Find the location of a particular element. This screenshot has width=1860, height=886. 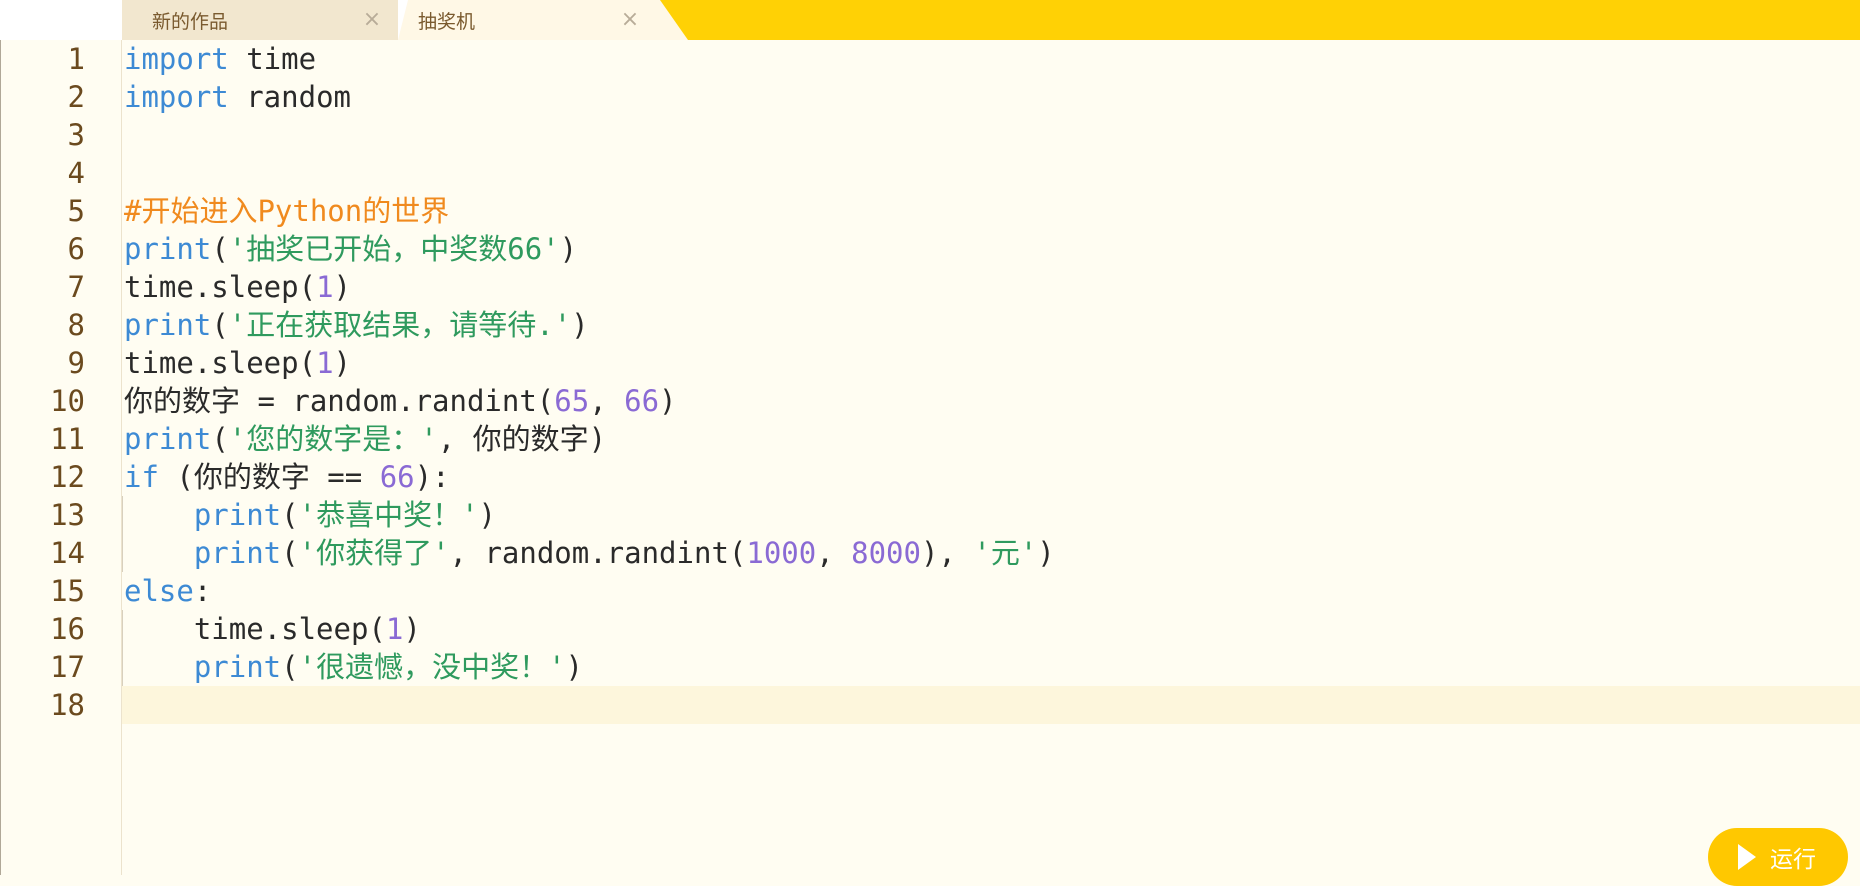

code-line: import random is located at coordinates (991, 97).